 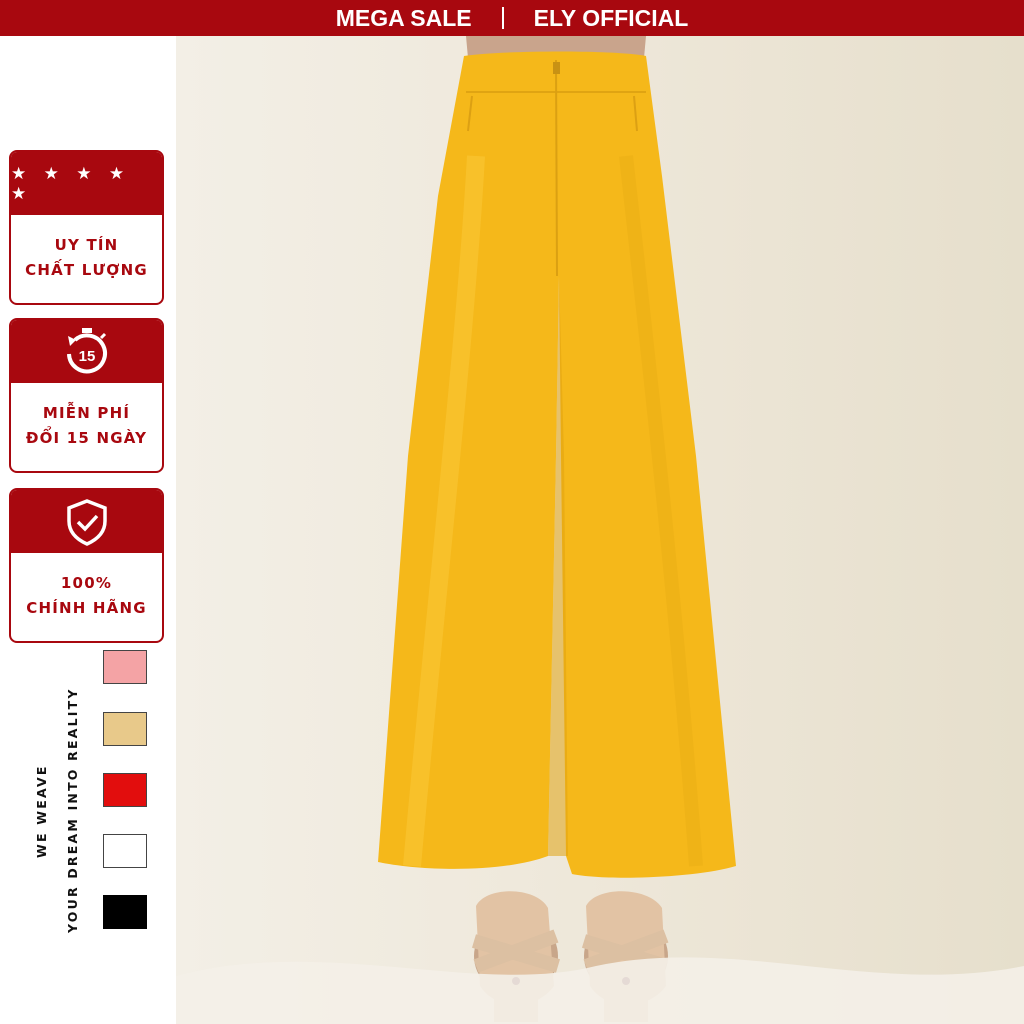 What do you see at coordinates (41, 811) in the screenshot?
I see `tagline-line1: WE WEAVE` at bounding box center [41, 811].